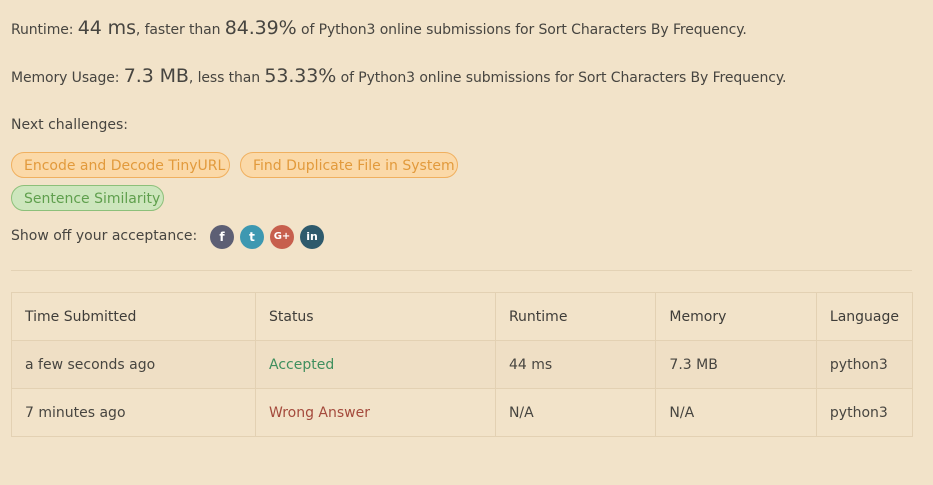 This screenshot has height=485, width=933. I want to click on memory-label: Memory Usage:, so click(67, 78).